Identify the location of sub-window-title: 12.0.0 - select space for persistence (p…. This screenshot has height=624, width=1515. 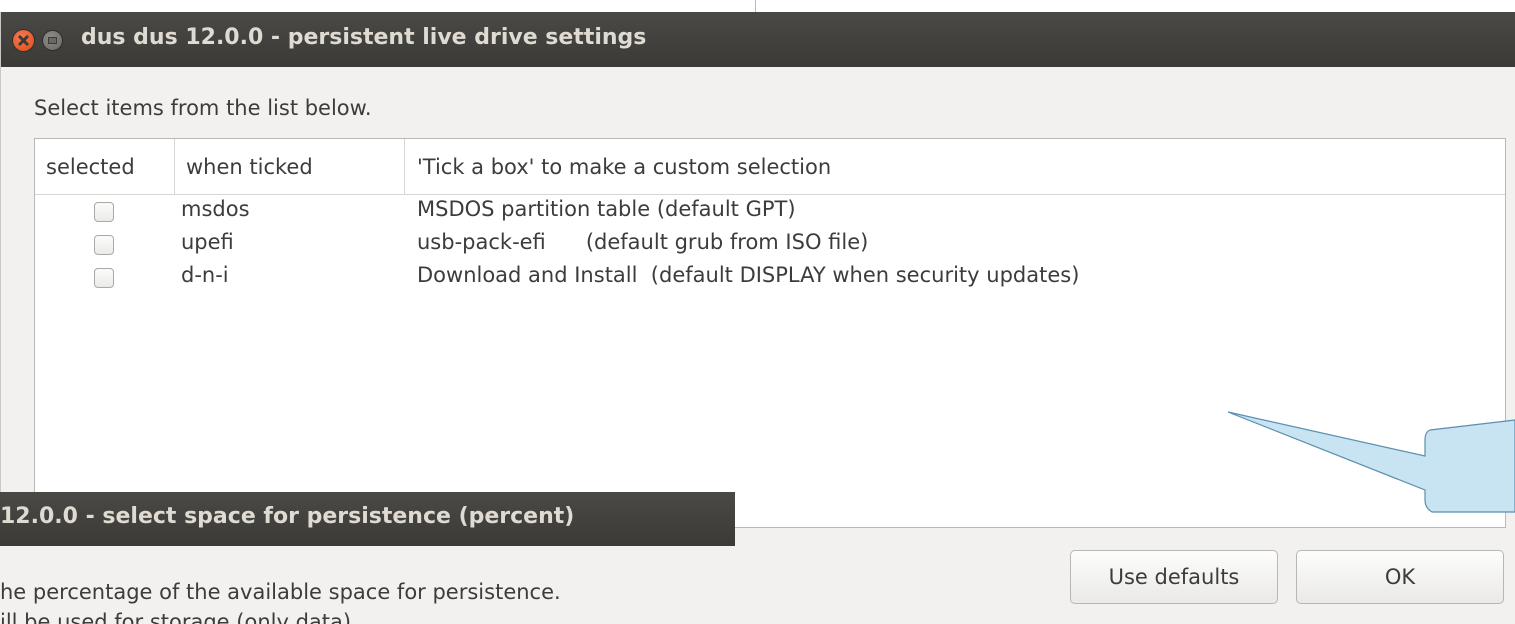
(287, 516).